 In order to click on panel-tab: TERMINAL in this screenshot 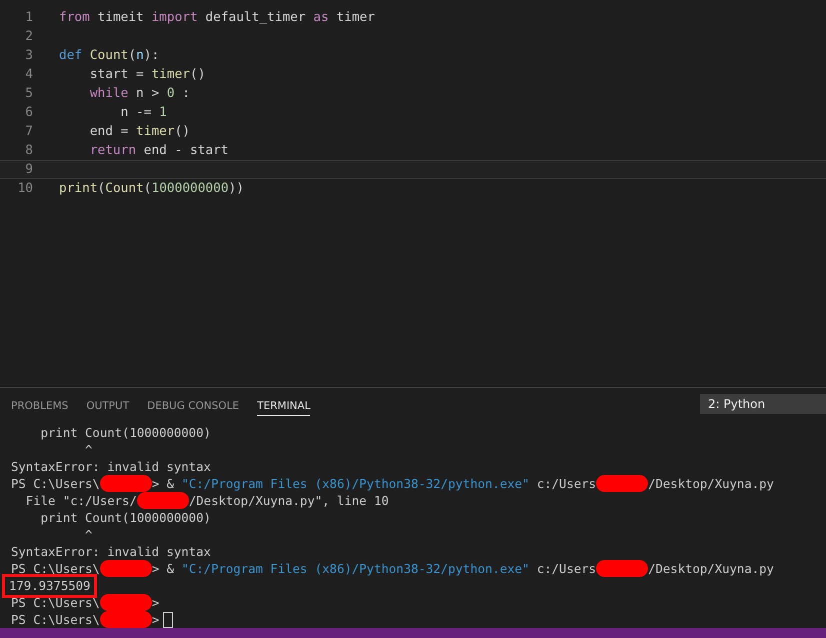, I will do `click(283, 406)`.